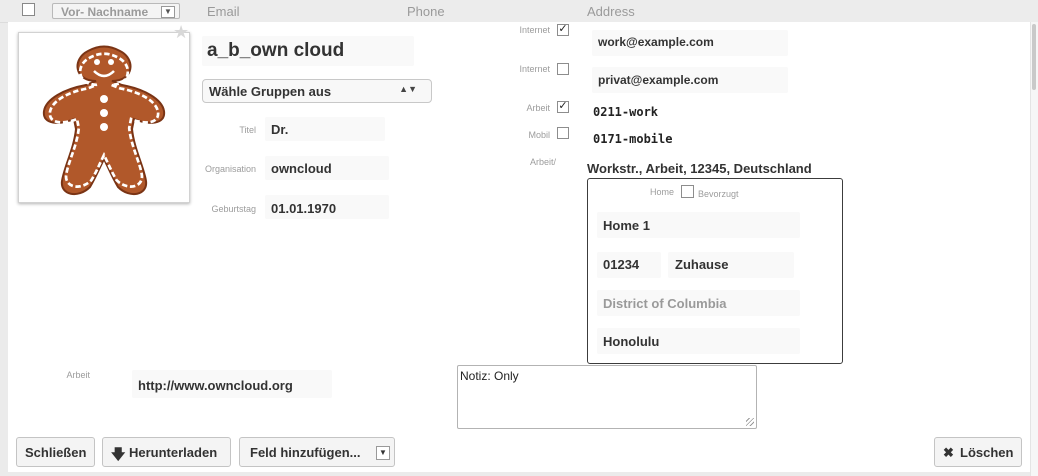 The width and height of the screenshot is (1038, 476). What do you see at coordinates (718, 194) in the screenshot?
I see `address-preferred-label: Bevorzugt` at bounding box center [718, 194].